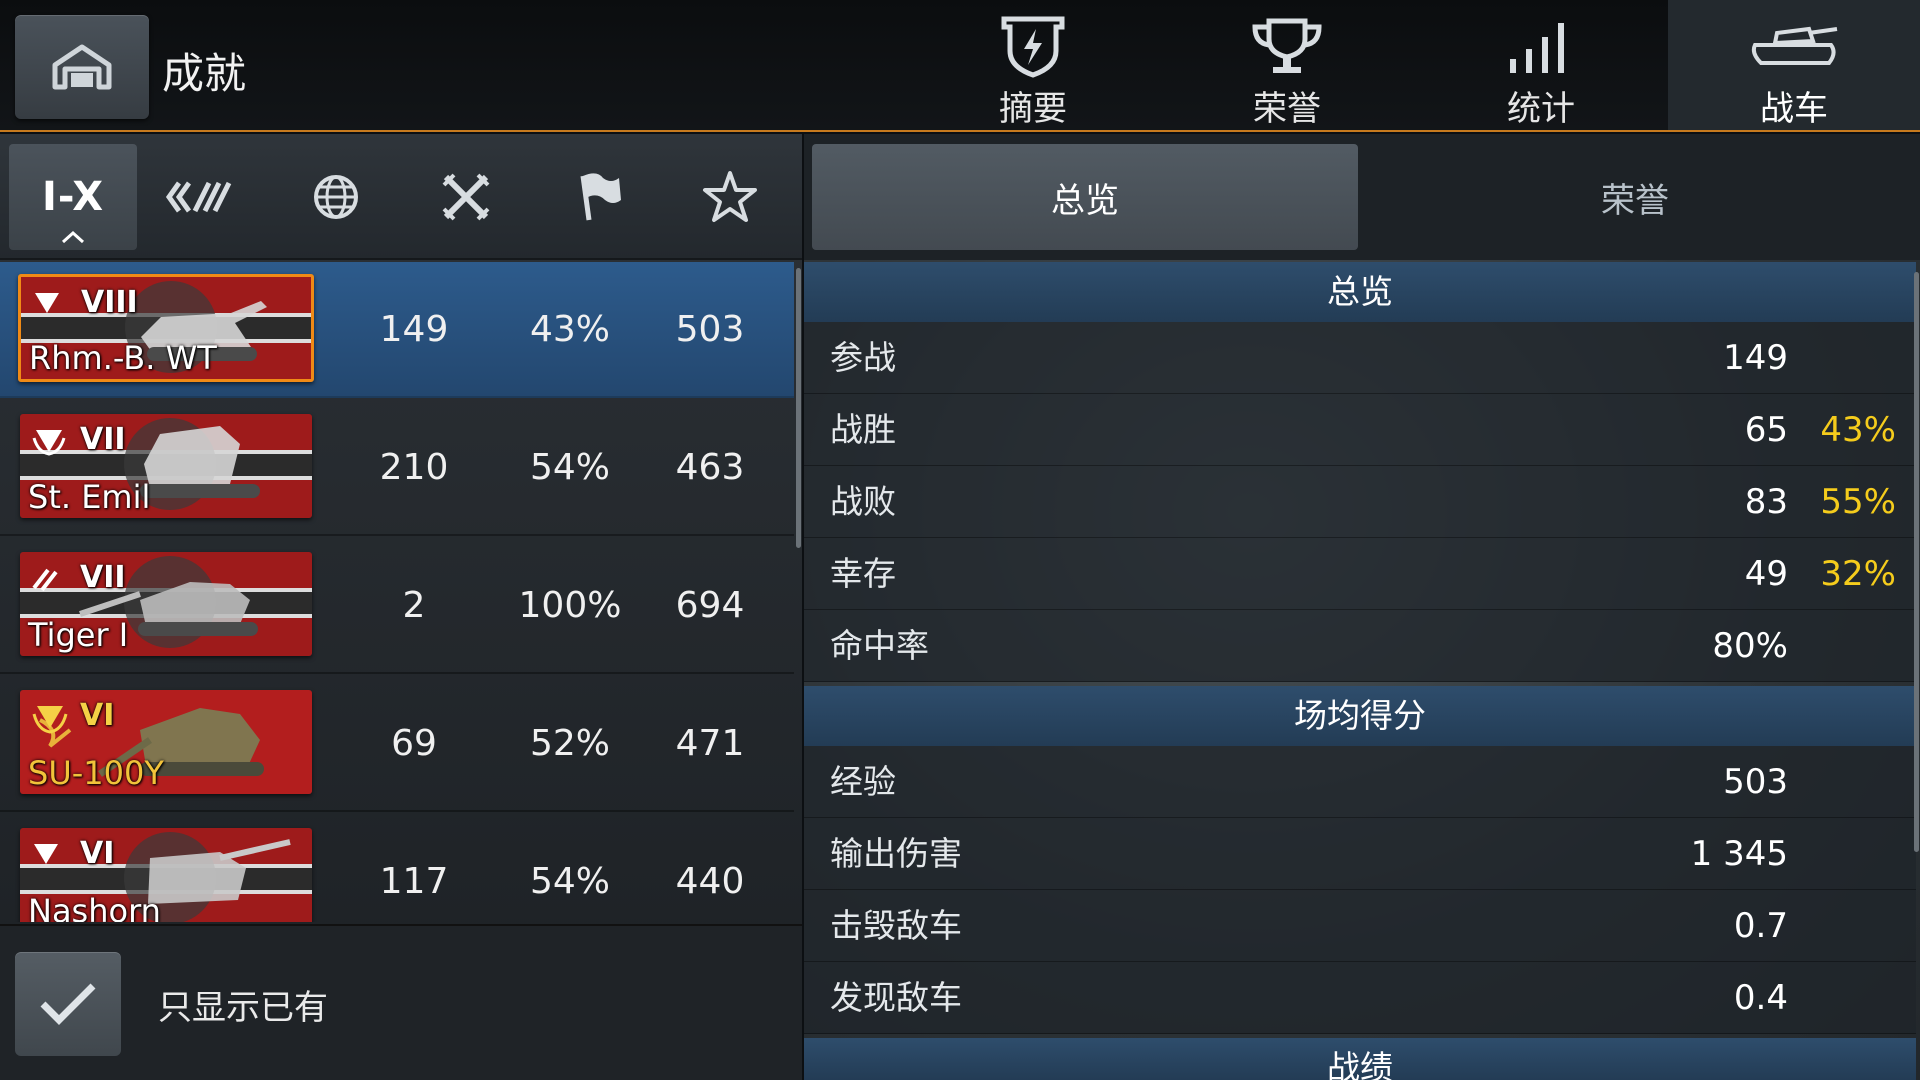 This screenshot has height=1080, width=1920. Describe the element at coordinates (414, 881) in the screenshot. I see `battles-value: 117` at that location.